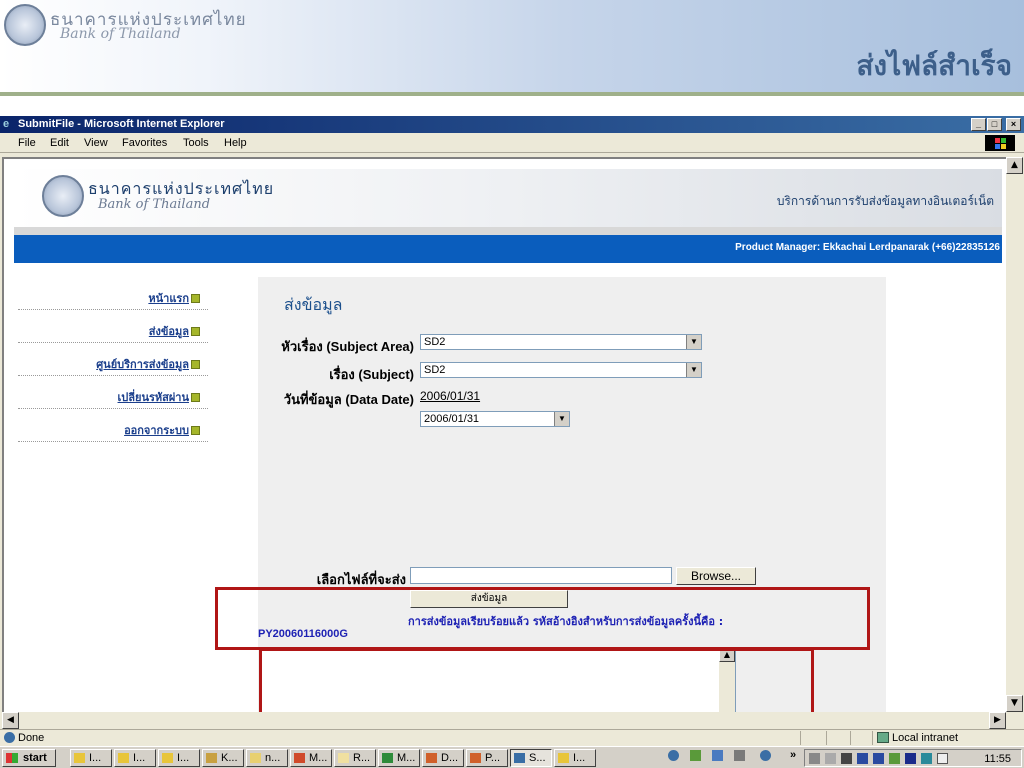 Image resolution: width=1024 pixels, height=768 pixels. Describe the element at coordinates (765, 755) in the screenshot. I see `messenger-icon` at that location.